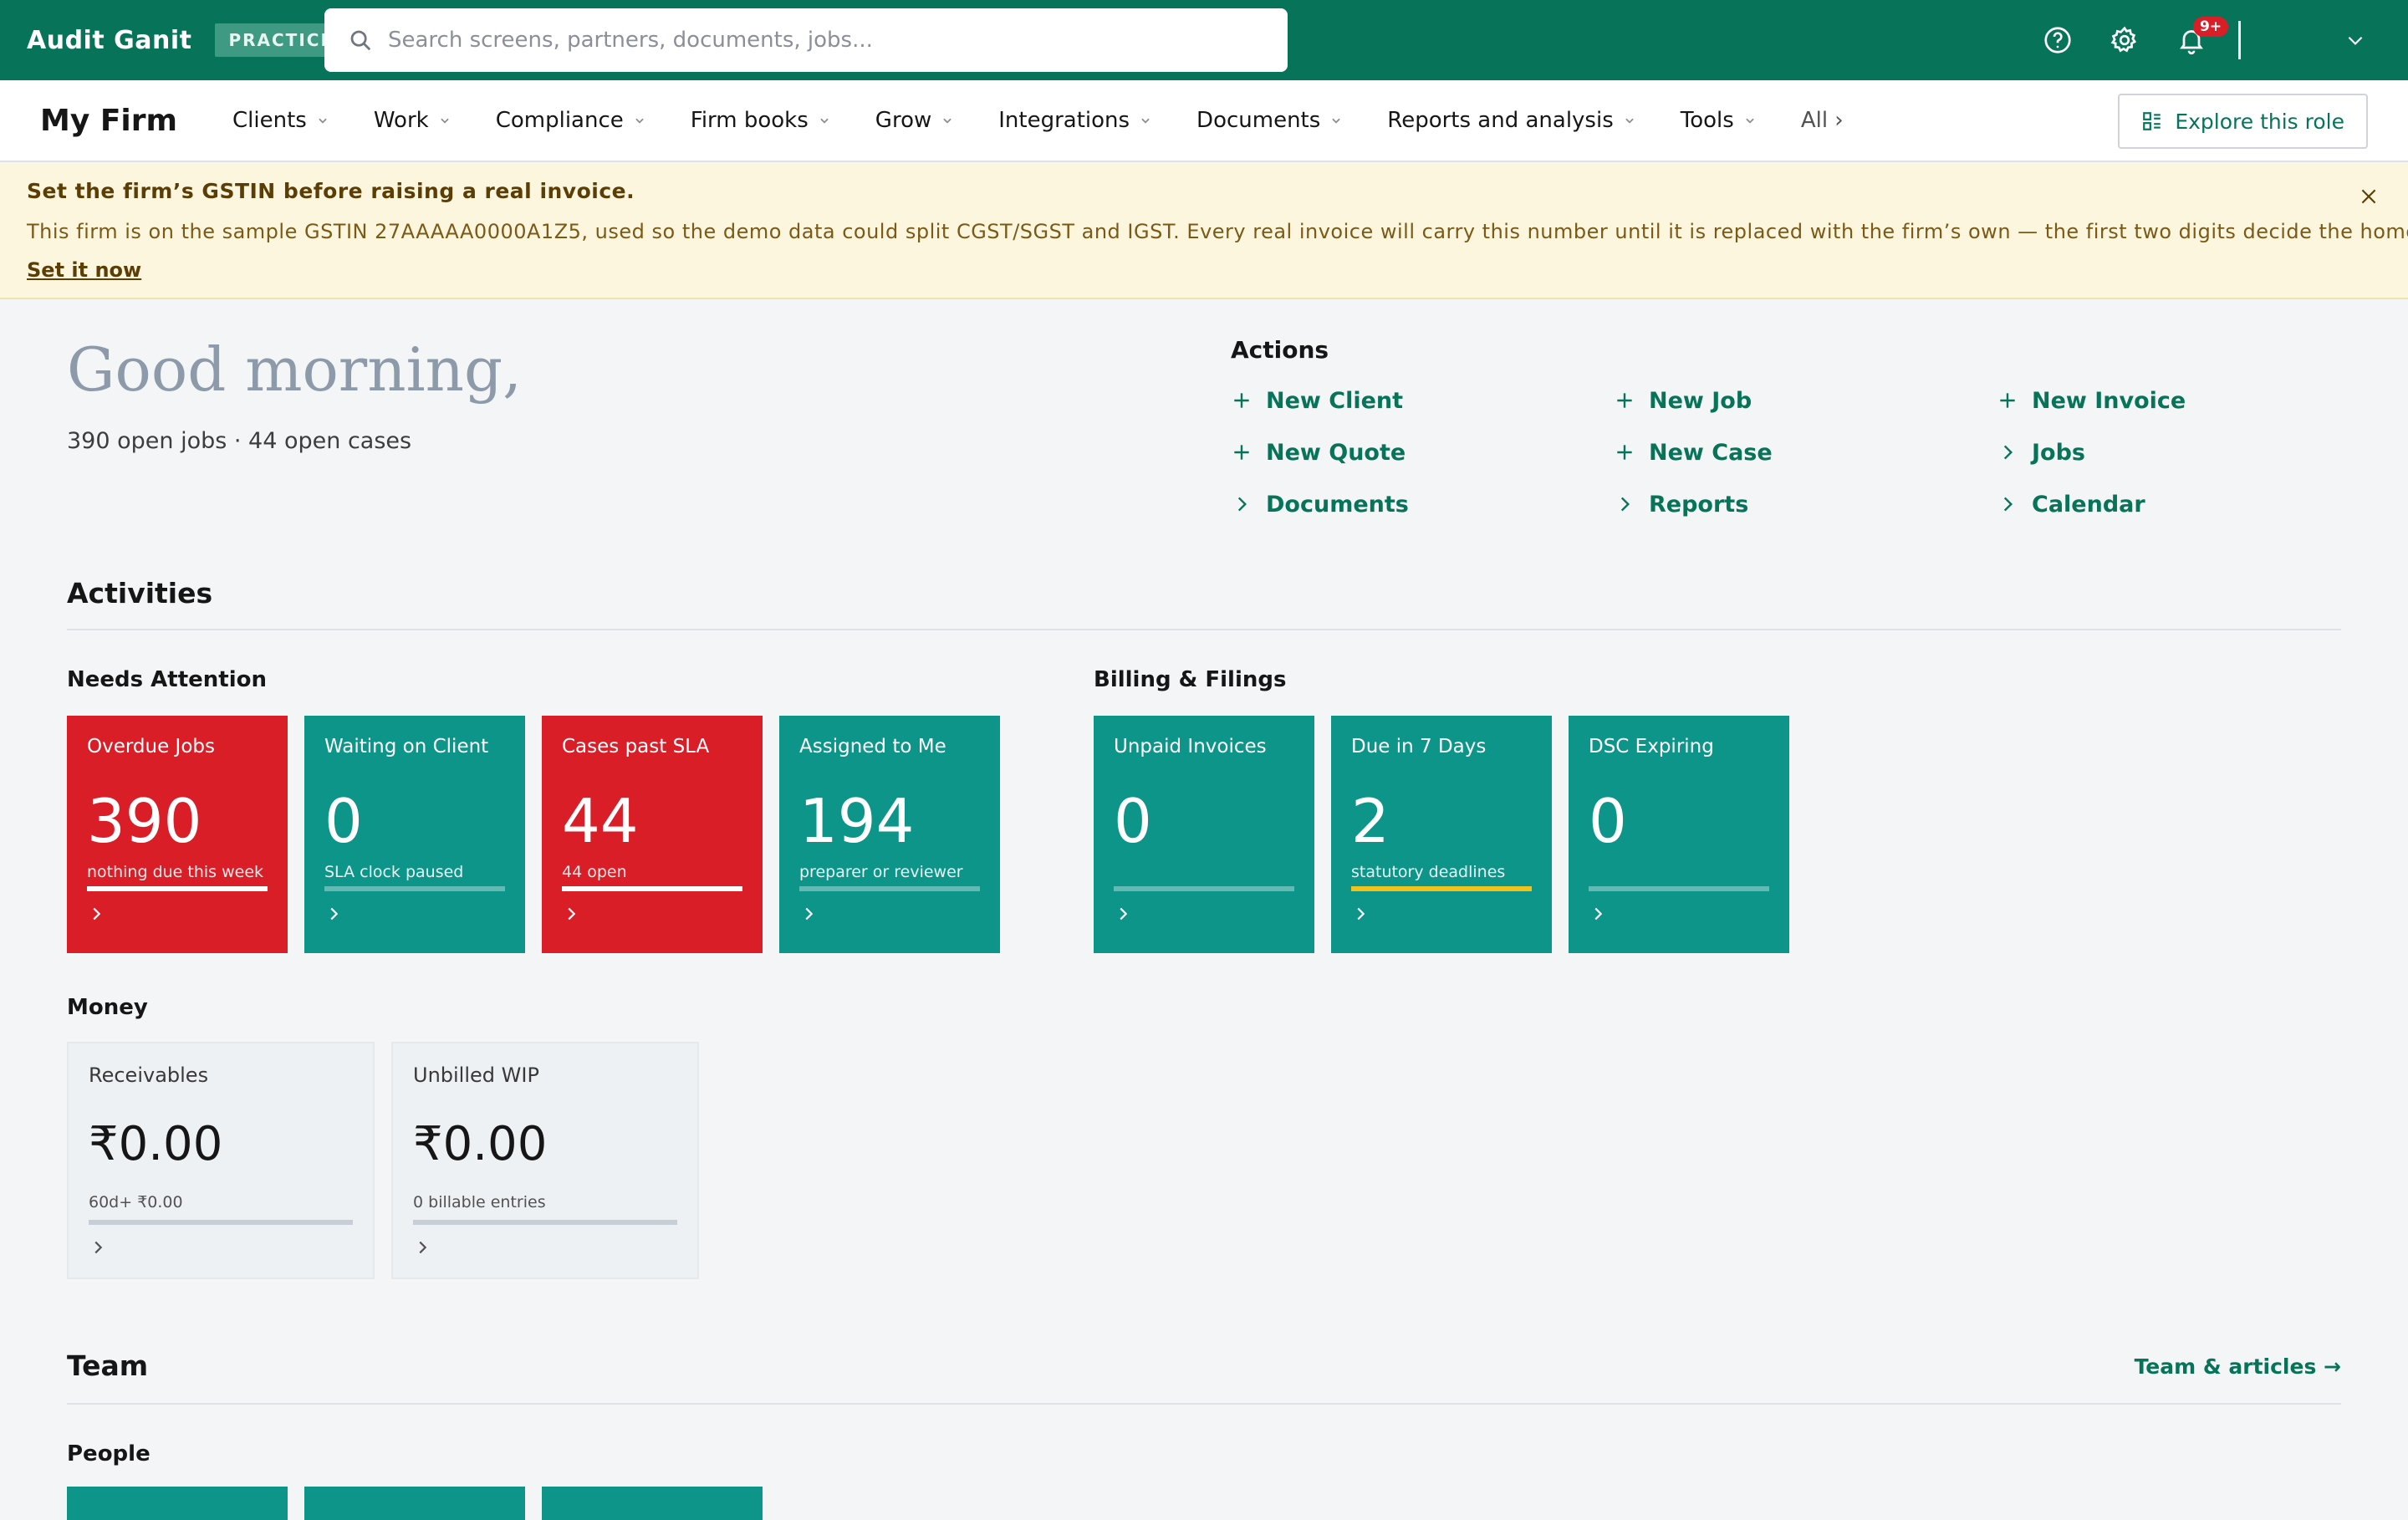  What do you see at coordinates (401, 120) in the screenshot?
I see `nav-label: Work` at bounding box center [401, 120].